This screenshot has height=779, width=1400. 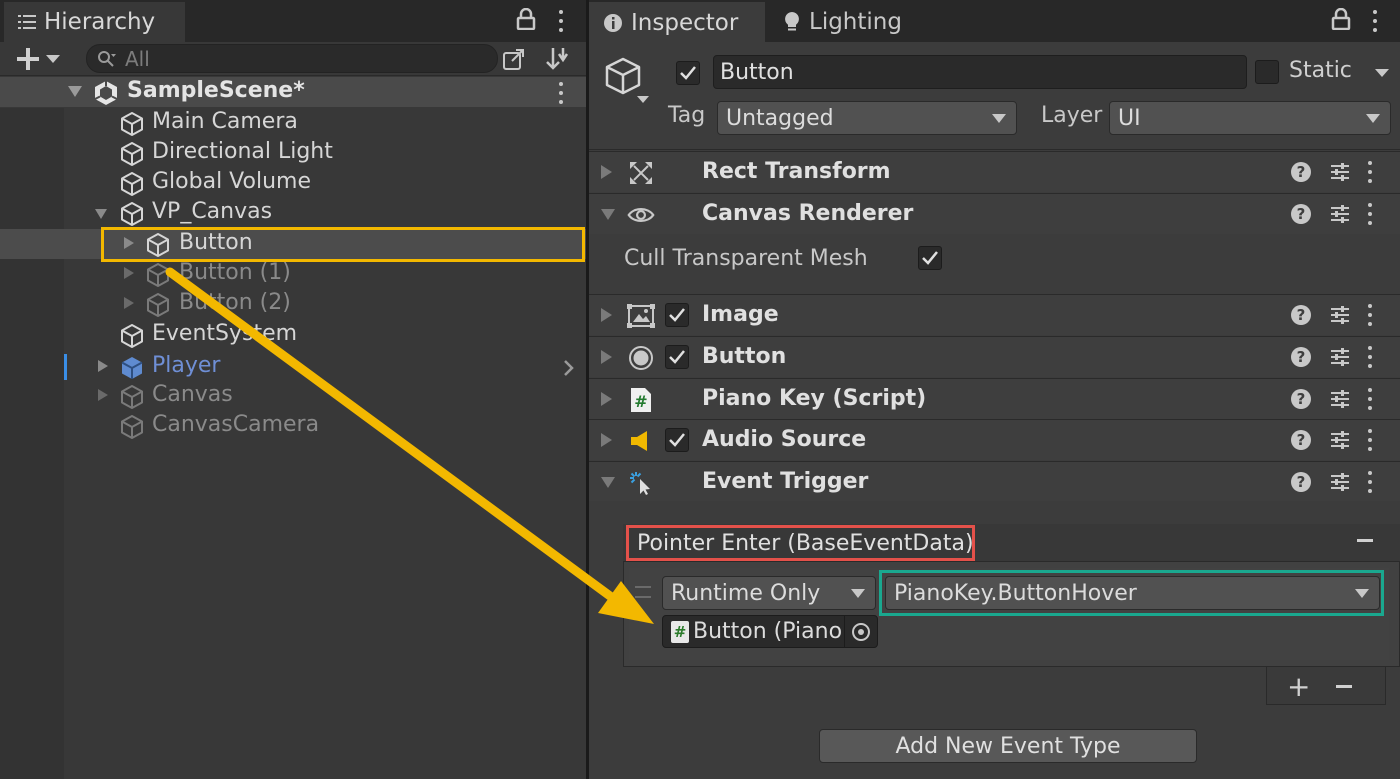 I want to click on hierarchy-item-label: CanvasCamera, so click(x=236, y=424).